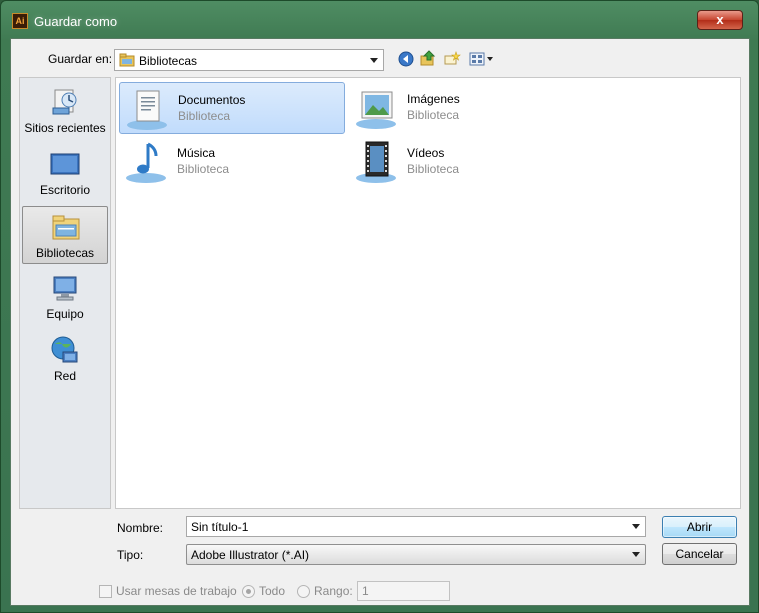  What do you see at coordinates (127, 60) in the screenshot?
I see `libraries-folder-icon` at bounding box center [127, 60].